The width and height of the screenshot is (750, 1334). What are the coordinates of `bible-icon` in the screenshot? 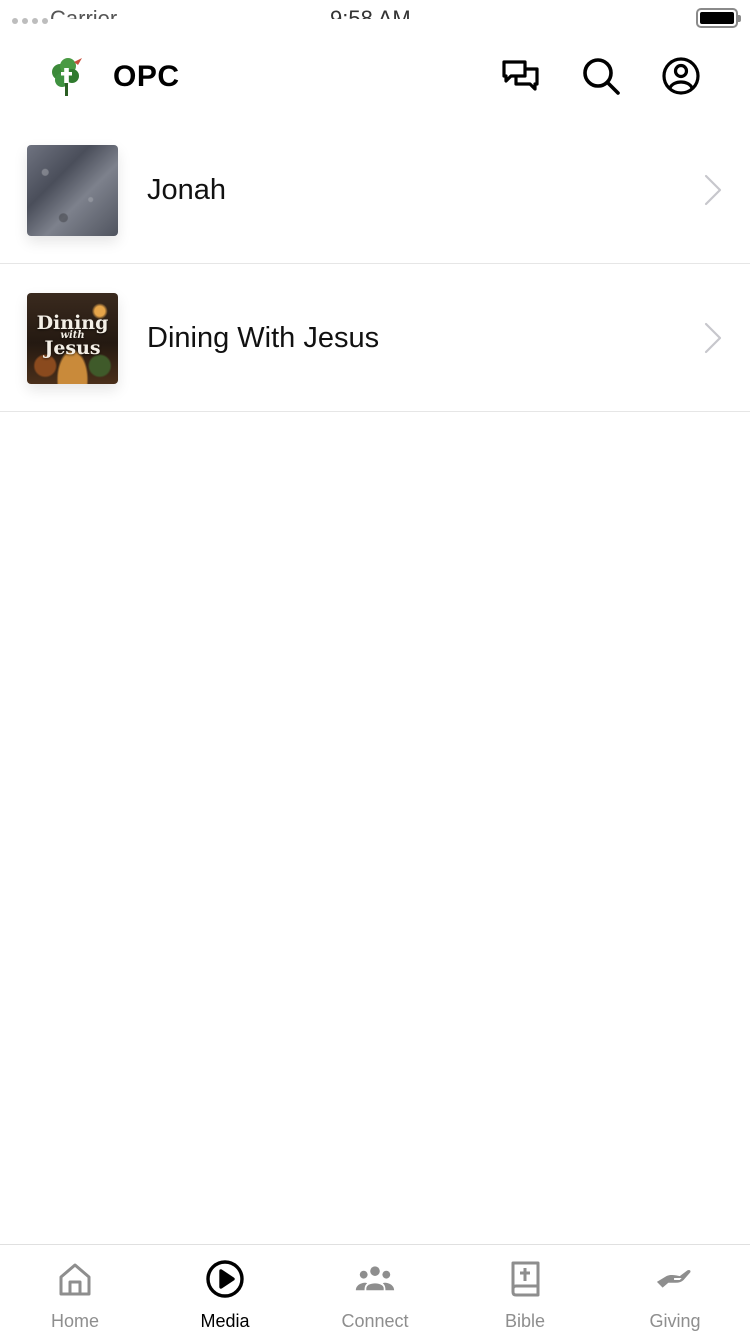 It's located at (525, 1279).